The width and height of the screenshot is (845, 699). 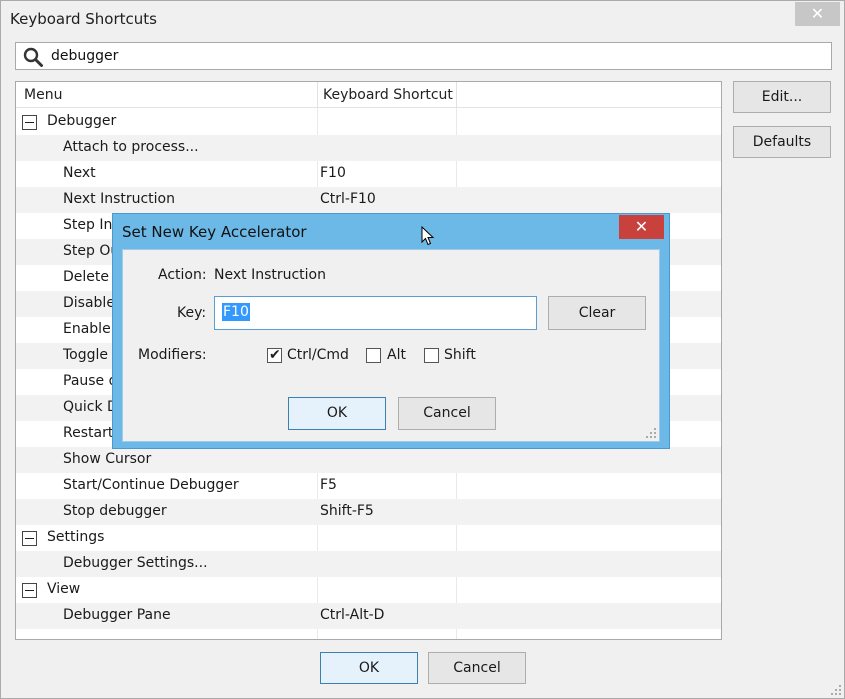 I want to click on window-title: Keyboard Shortcuts, so click(x=83, y=19).